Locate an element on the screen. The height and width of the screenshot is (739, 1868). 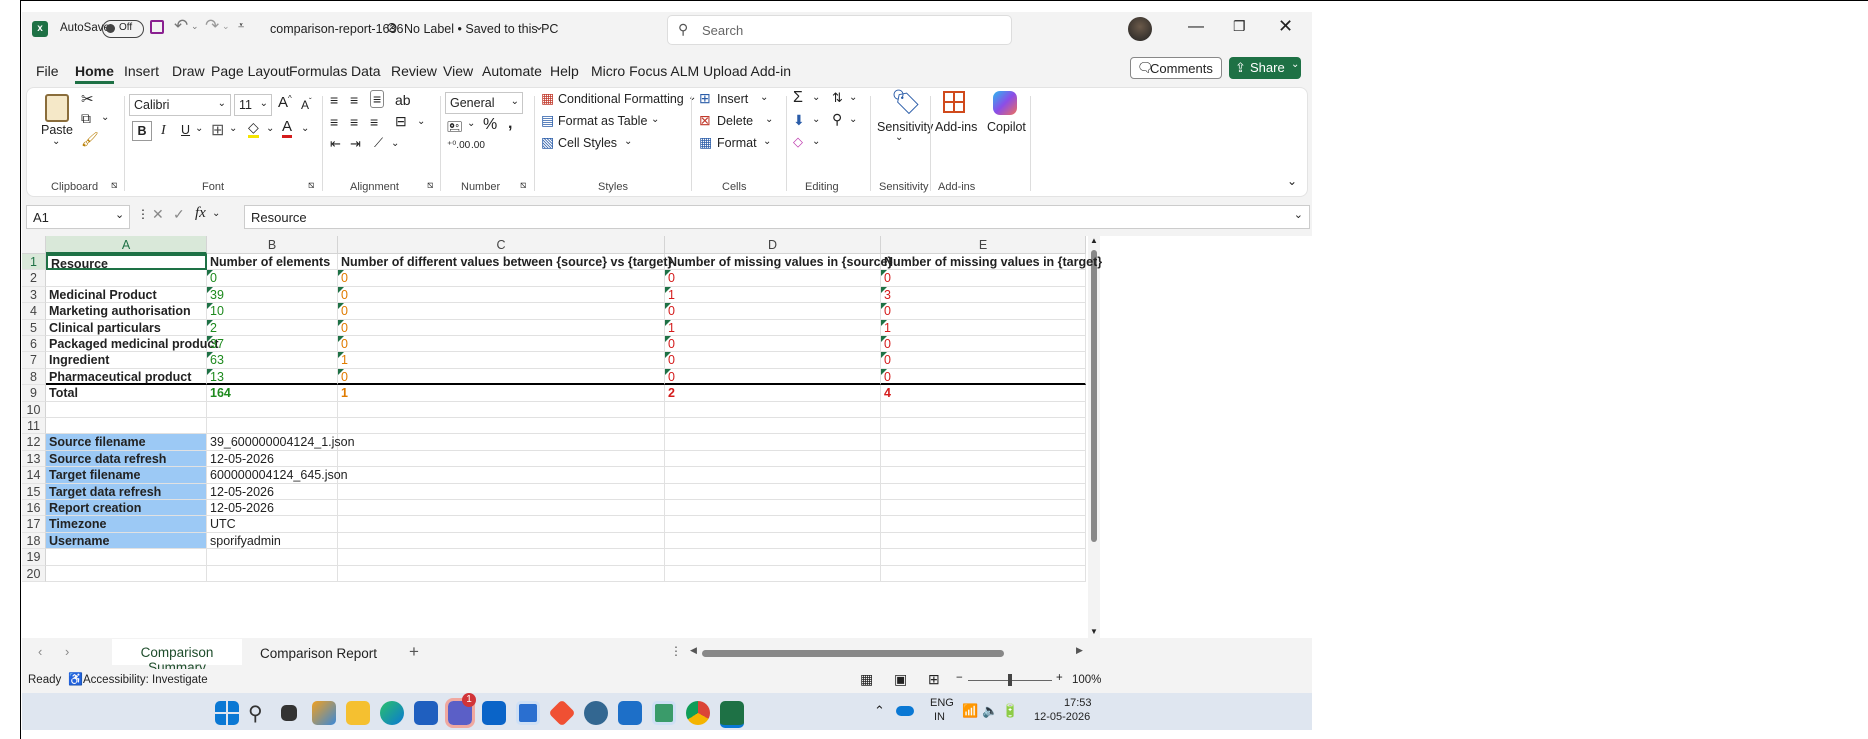
cell-a17: Timezone is located at coordinates (126, 524).